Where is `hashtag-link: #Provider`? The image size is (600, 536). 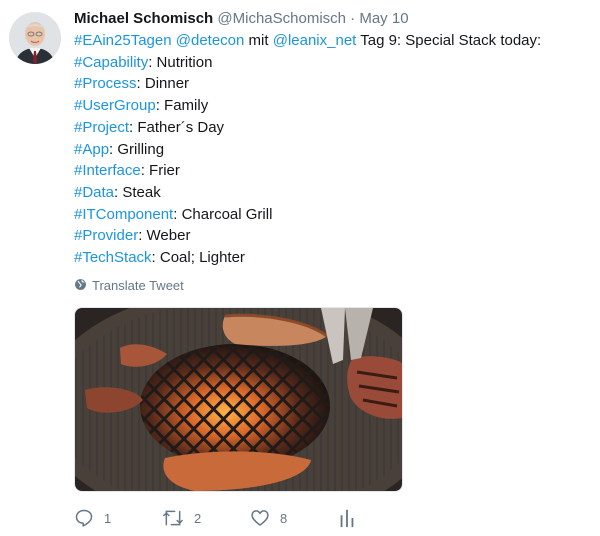
hashtag-link: #Provider is located at coordinates (106, 235).